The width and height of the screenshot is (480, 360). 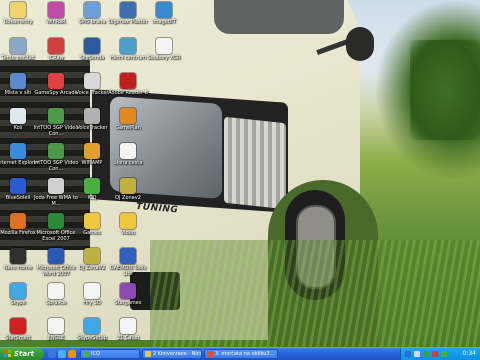 I want to click on desktop-icon-adobe-reader: Adobe Reader 8, so click(x=128, y=84).